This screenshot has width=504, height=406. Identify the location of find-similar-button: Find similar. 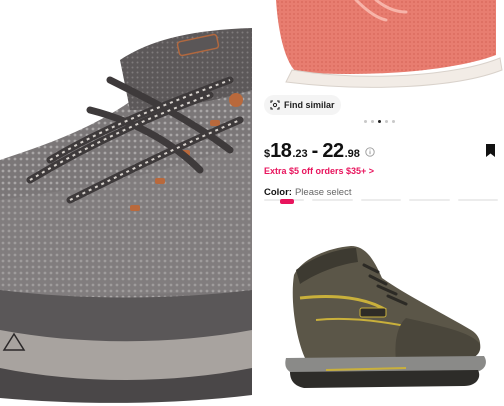
(302, 105).